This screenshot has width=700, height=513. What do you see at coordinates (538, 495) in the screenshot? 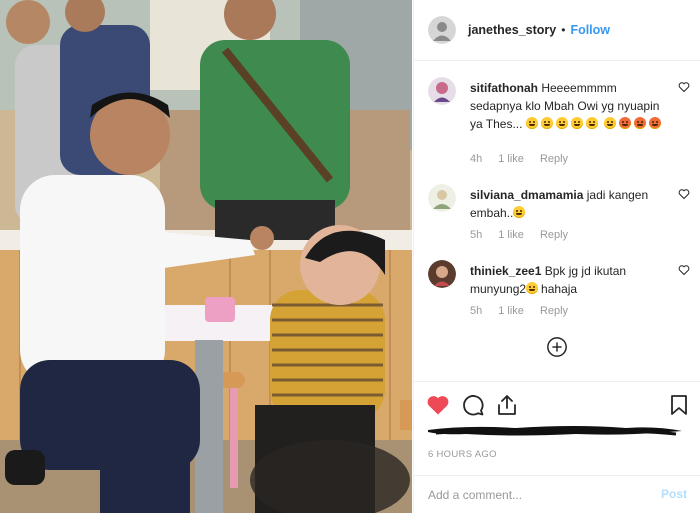
I see `comment-input` at bounding box center [538, 495].